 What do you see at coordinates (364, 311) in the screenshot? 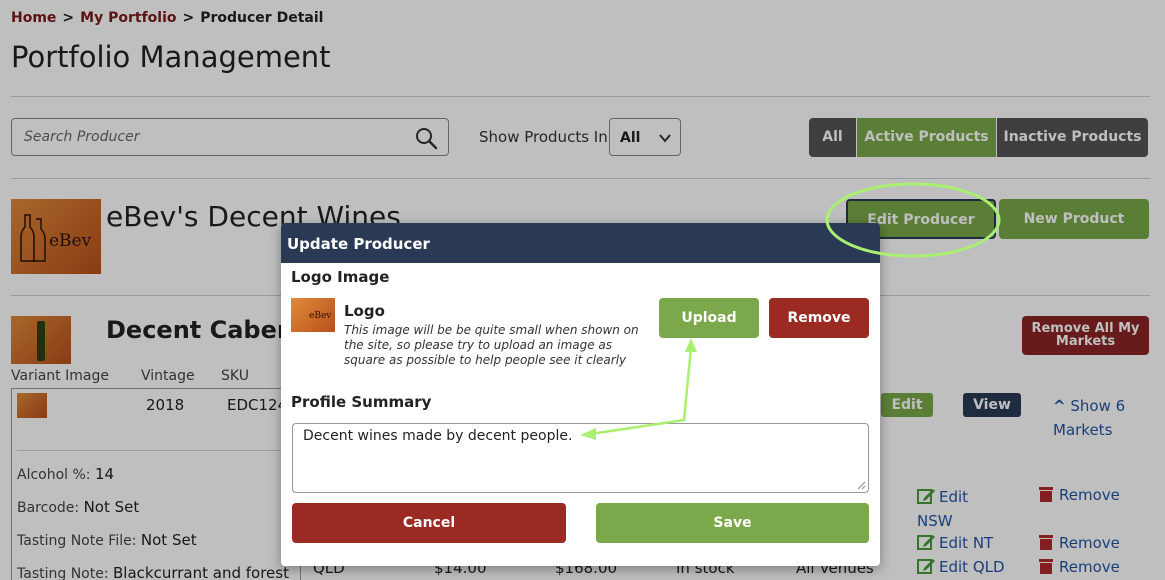
I see `logo-label: Logo` at bounding box center [364, 311].